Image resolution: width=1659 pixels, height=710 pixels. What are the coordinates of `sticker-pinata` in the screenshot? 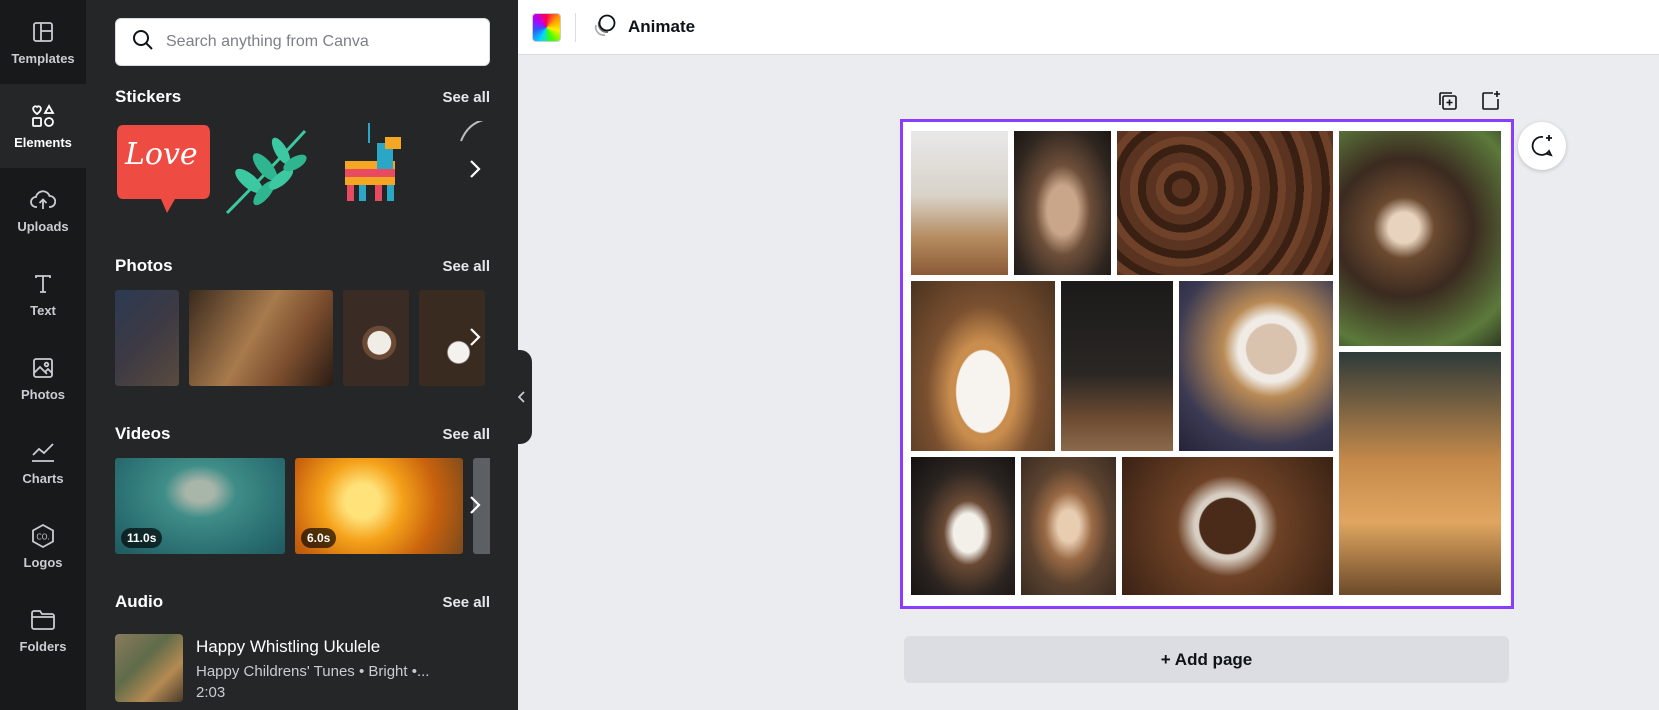 It's located at (371, 171).